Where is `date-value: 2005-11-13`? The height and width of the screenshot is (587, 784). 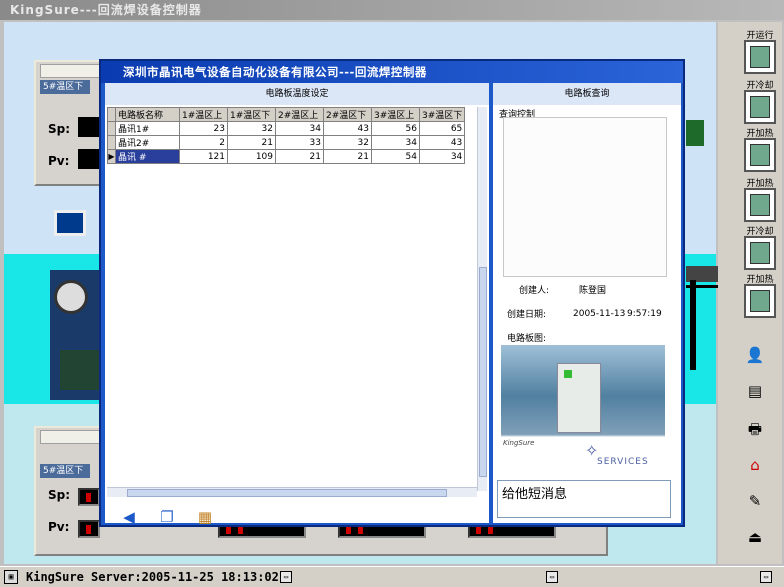 date-value: 2005-11-13 is located at coordinates (599, 314).